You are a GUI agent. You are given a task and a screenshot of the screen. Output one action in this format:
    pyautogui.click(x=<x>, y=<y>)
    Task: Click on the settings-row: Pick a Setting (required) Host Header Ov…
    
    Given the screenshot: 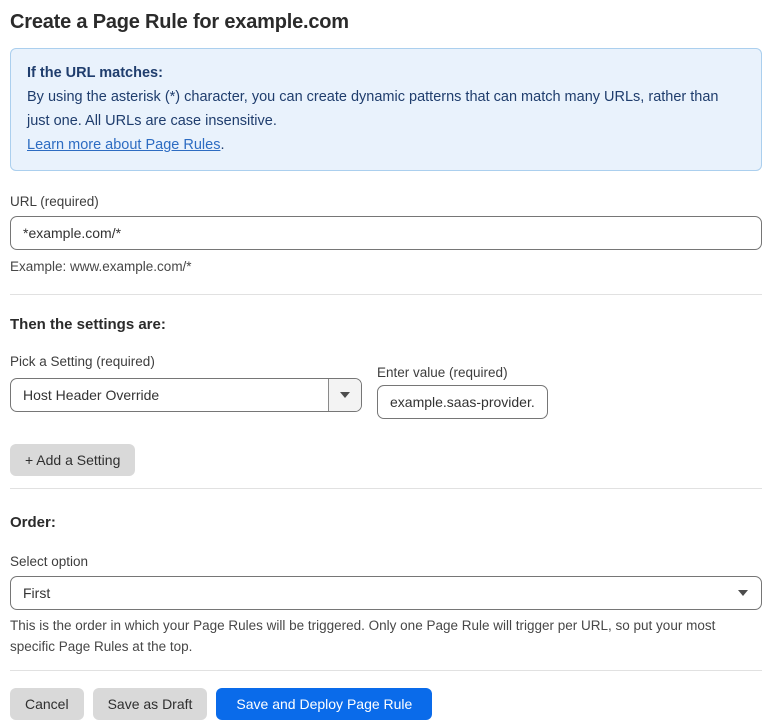 What is the action you would take?
    pyautogui.click(x=386, y=386)
    